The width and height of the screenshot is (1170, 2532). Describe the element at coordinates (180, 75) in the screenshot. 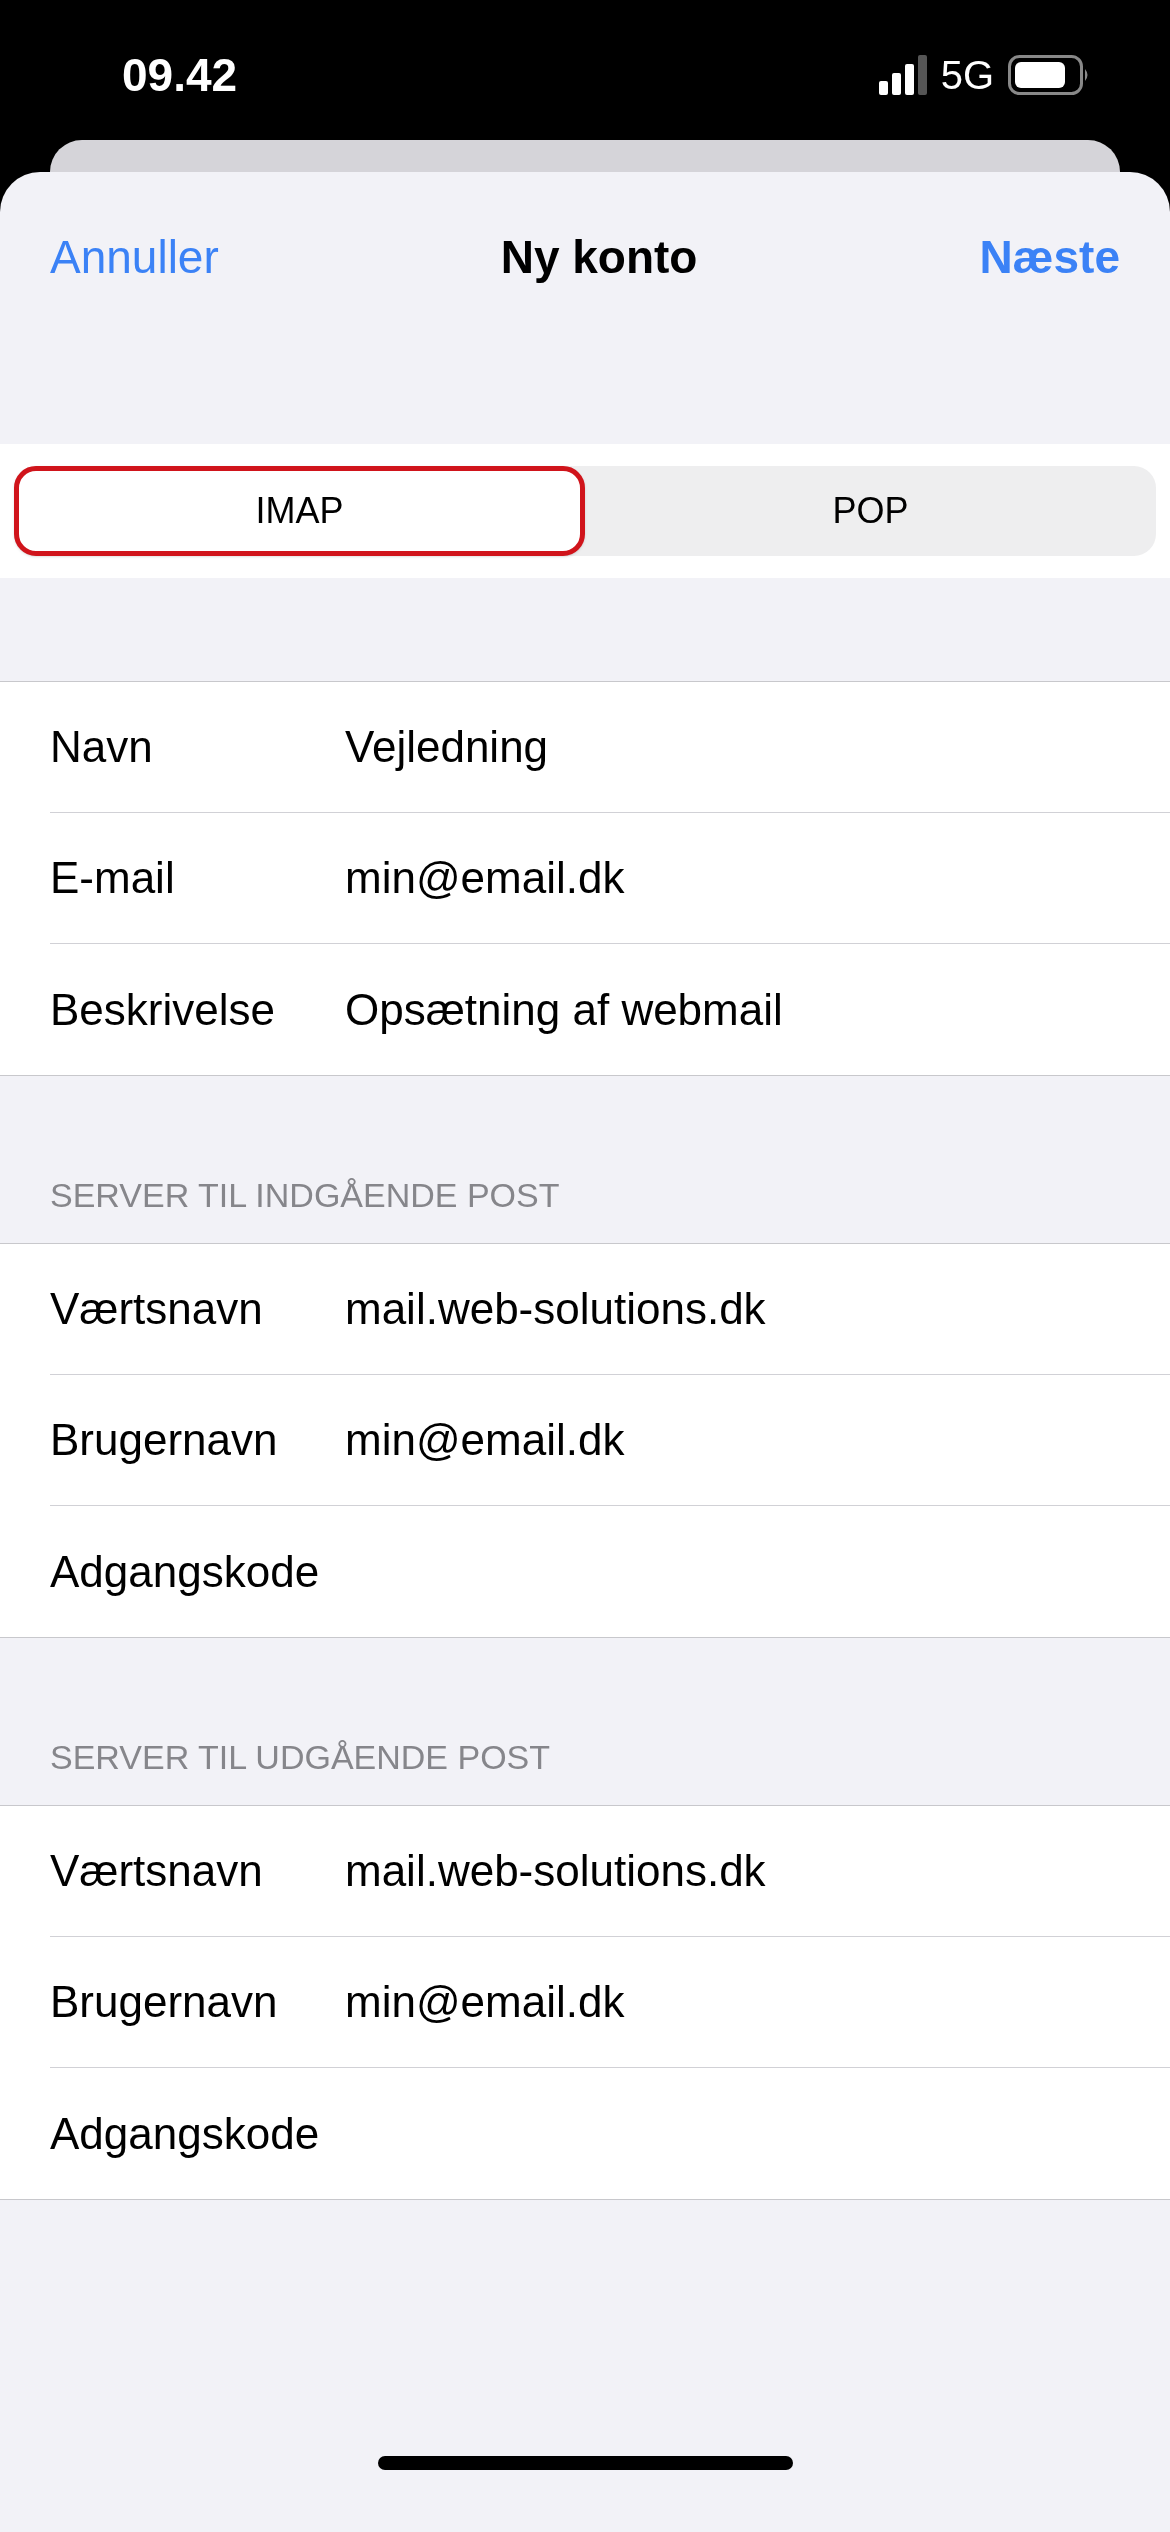

I see `status-time: 09.42` at that location.